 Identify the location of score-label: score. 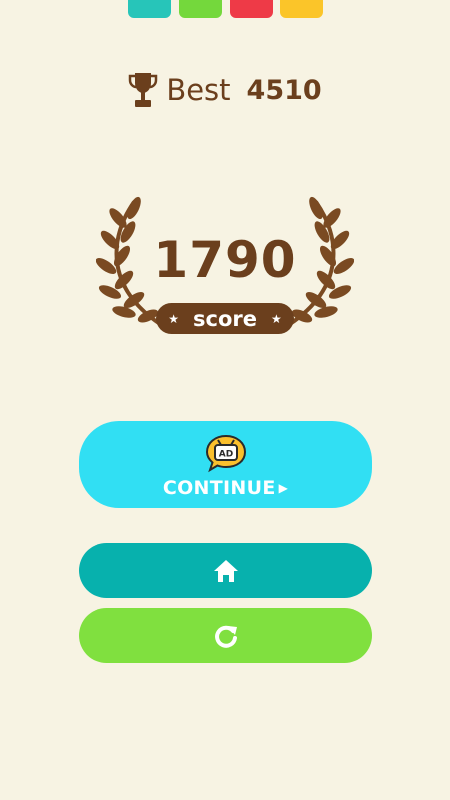
(225, 318).